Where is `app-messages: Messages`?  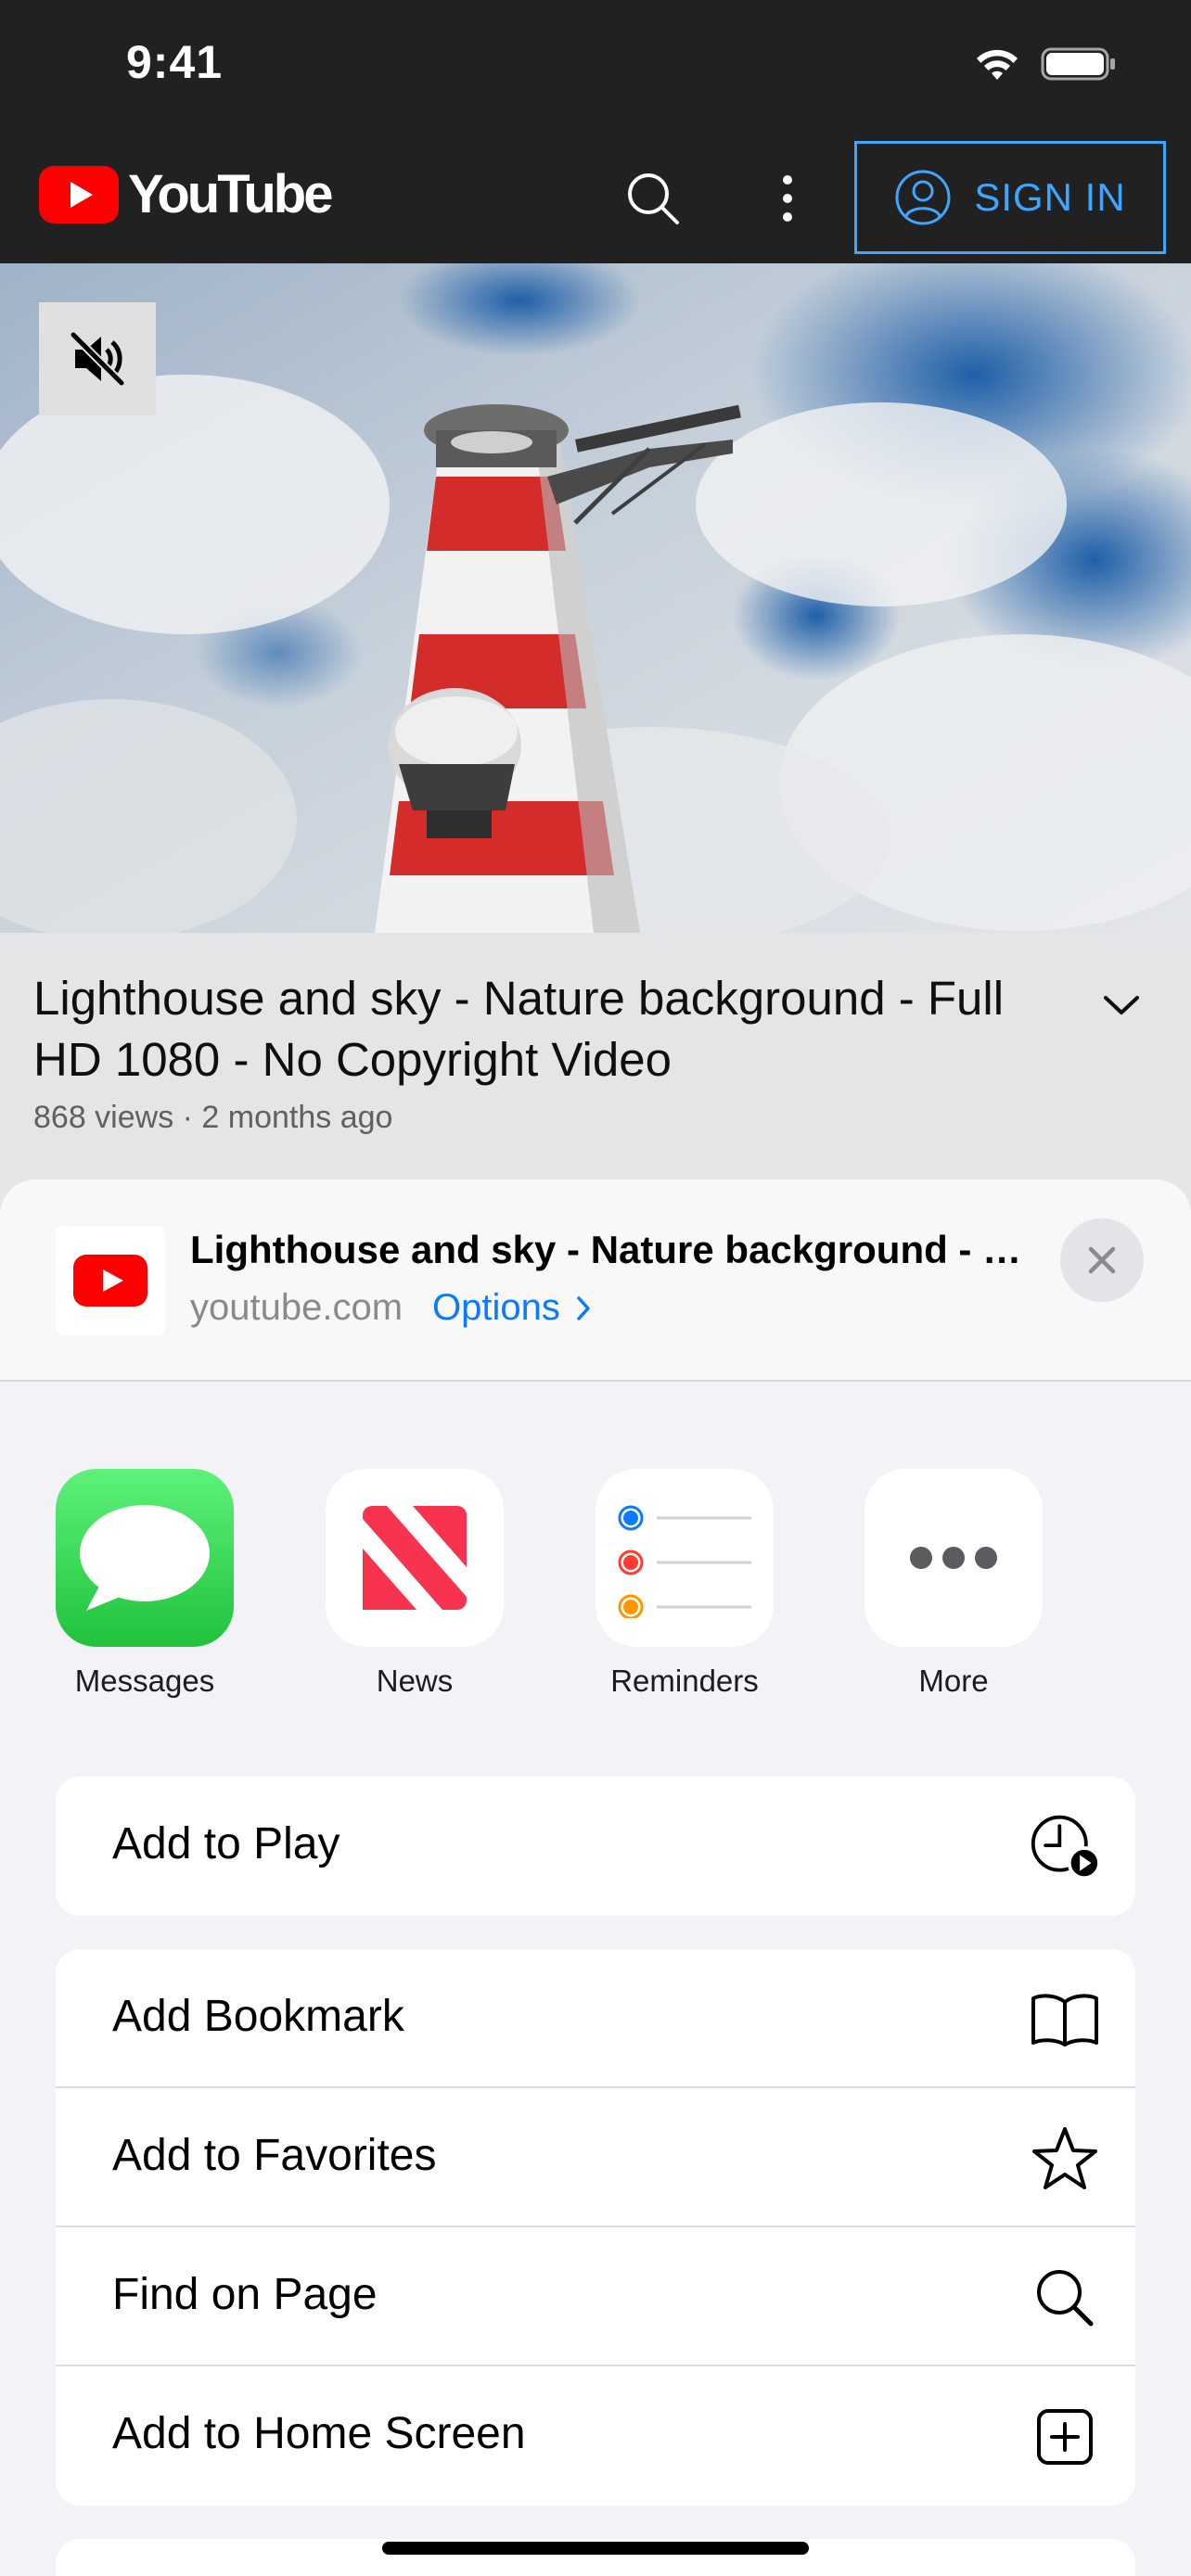 app-messages: Messages is located at coordinates (145, 1584).